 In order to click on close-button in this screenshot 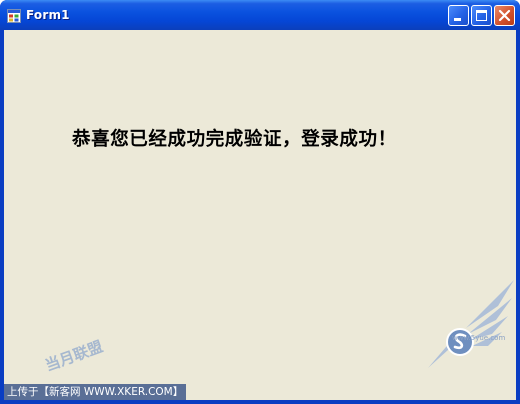, I will do `click(504, 15)`.